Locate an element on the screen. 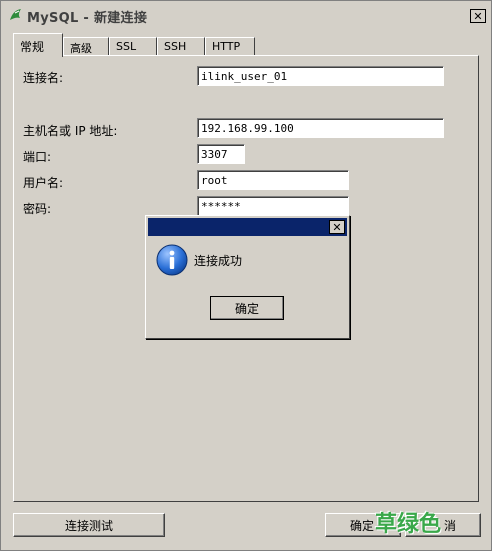 This screenshot has height=553, width=494. tab-ssh: SSH is located at coordinates (181, 46).